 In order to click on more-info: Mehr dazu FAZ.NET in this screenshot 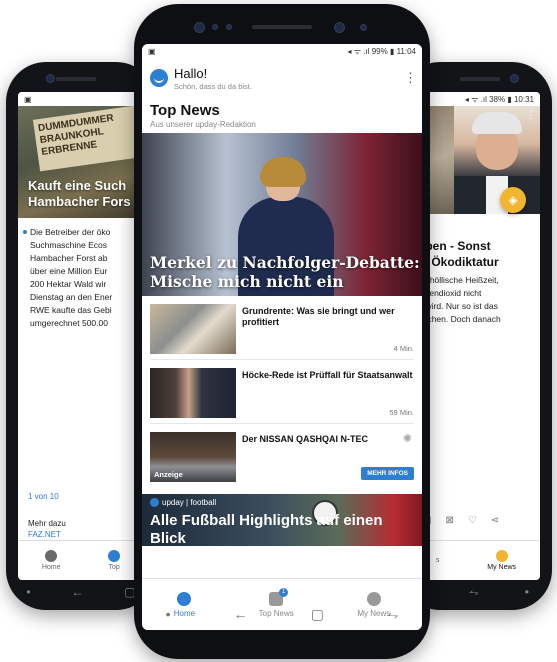, I will do `click(47, 529)`.